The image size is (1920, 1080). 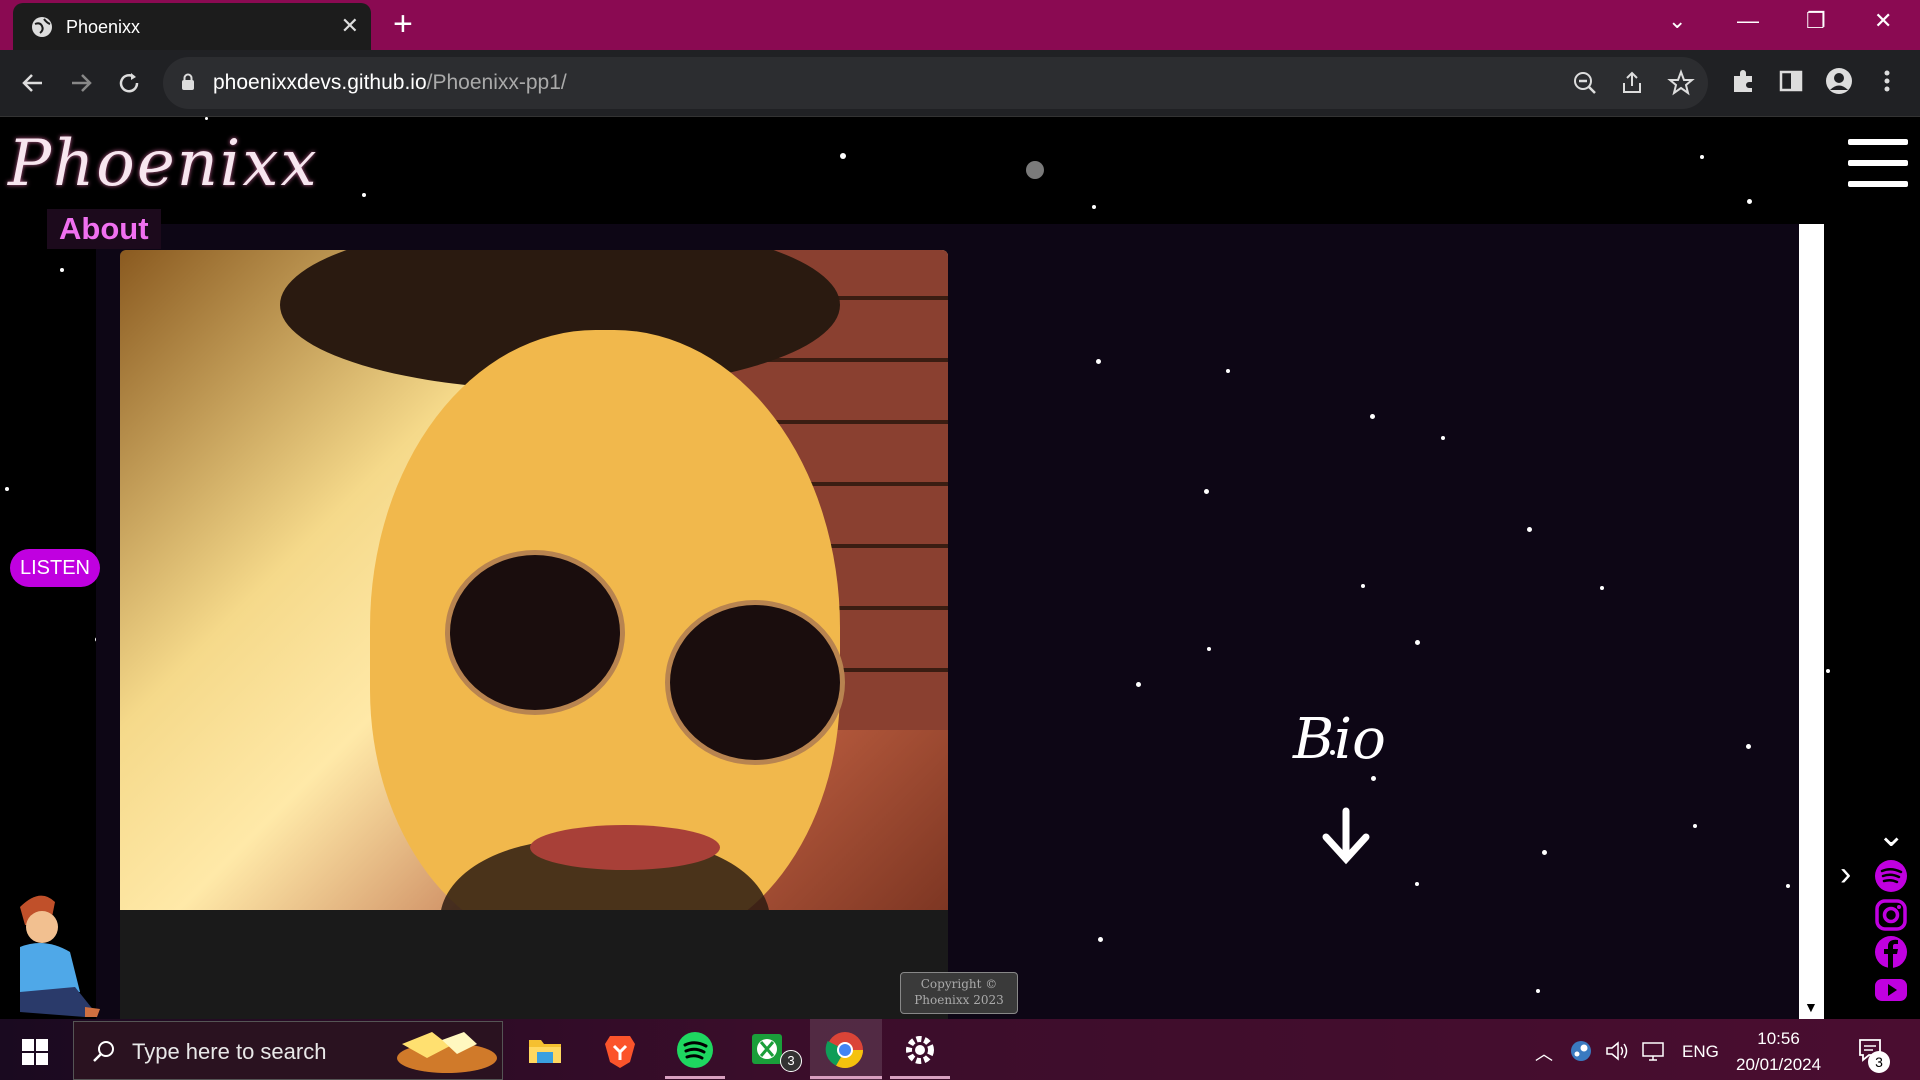 What do you see at coordinates (1544, 1053) in the screenshot?
I see `show-hidden-icons-chevron-icon: ︿` at bounding box center [1544, 1053].